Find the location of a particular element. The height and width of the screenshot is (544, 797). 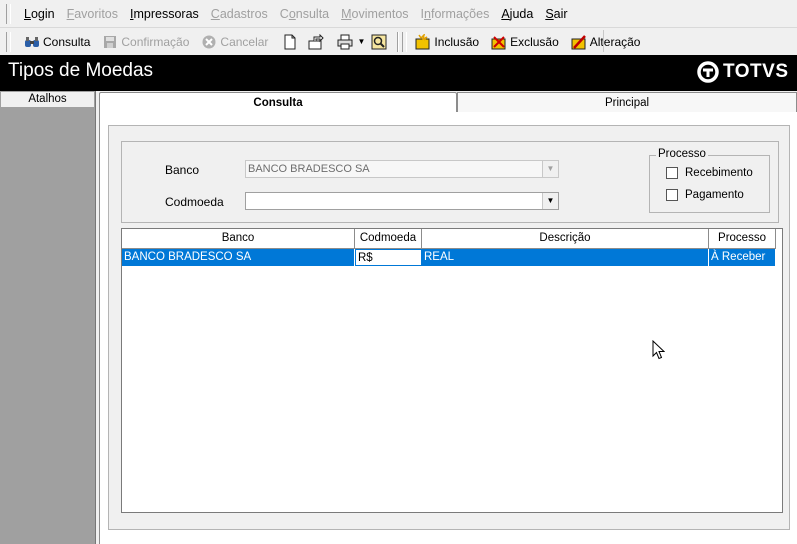

access-key: A is located at coordinates (505, 13).